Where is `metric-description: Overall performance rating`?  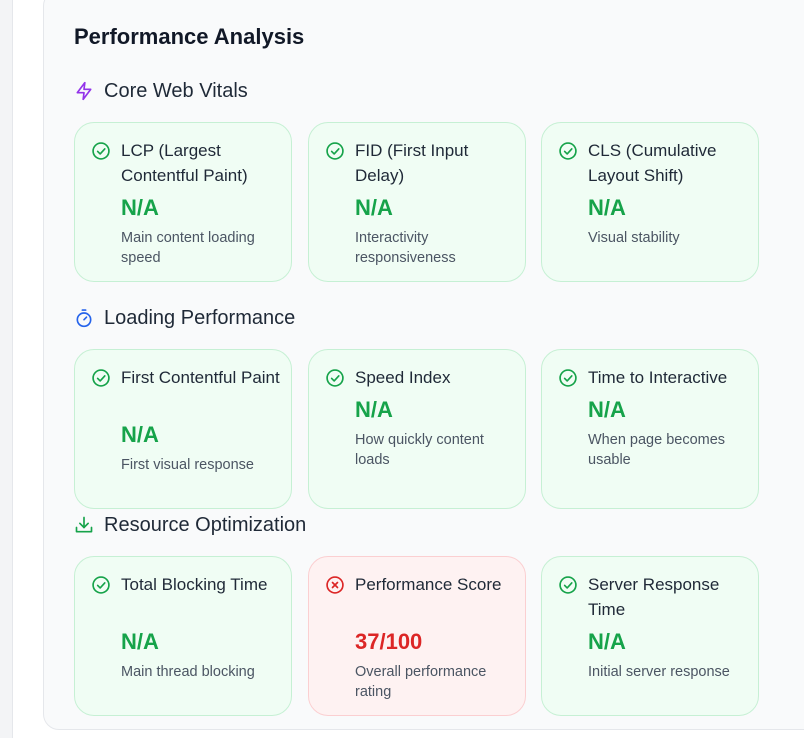 metric-description: Overall performance rating is located at coordinates (421, 682).